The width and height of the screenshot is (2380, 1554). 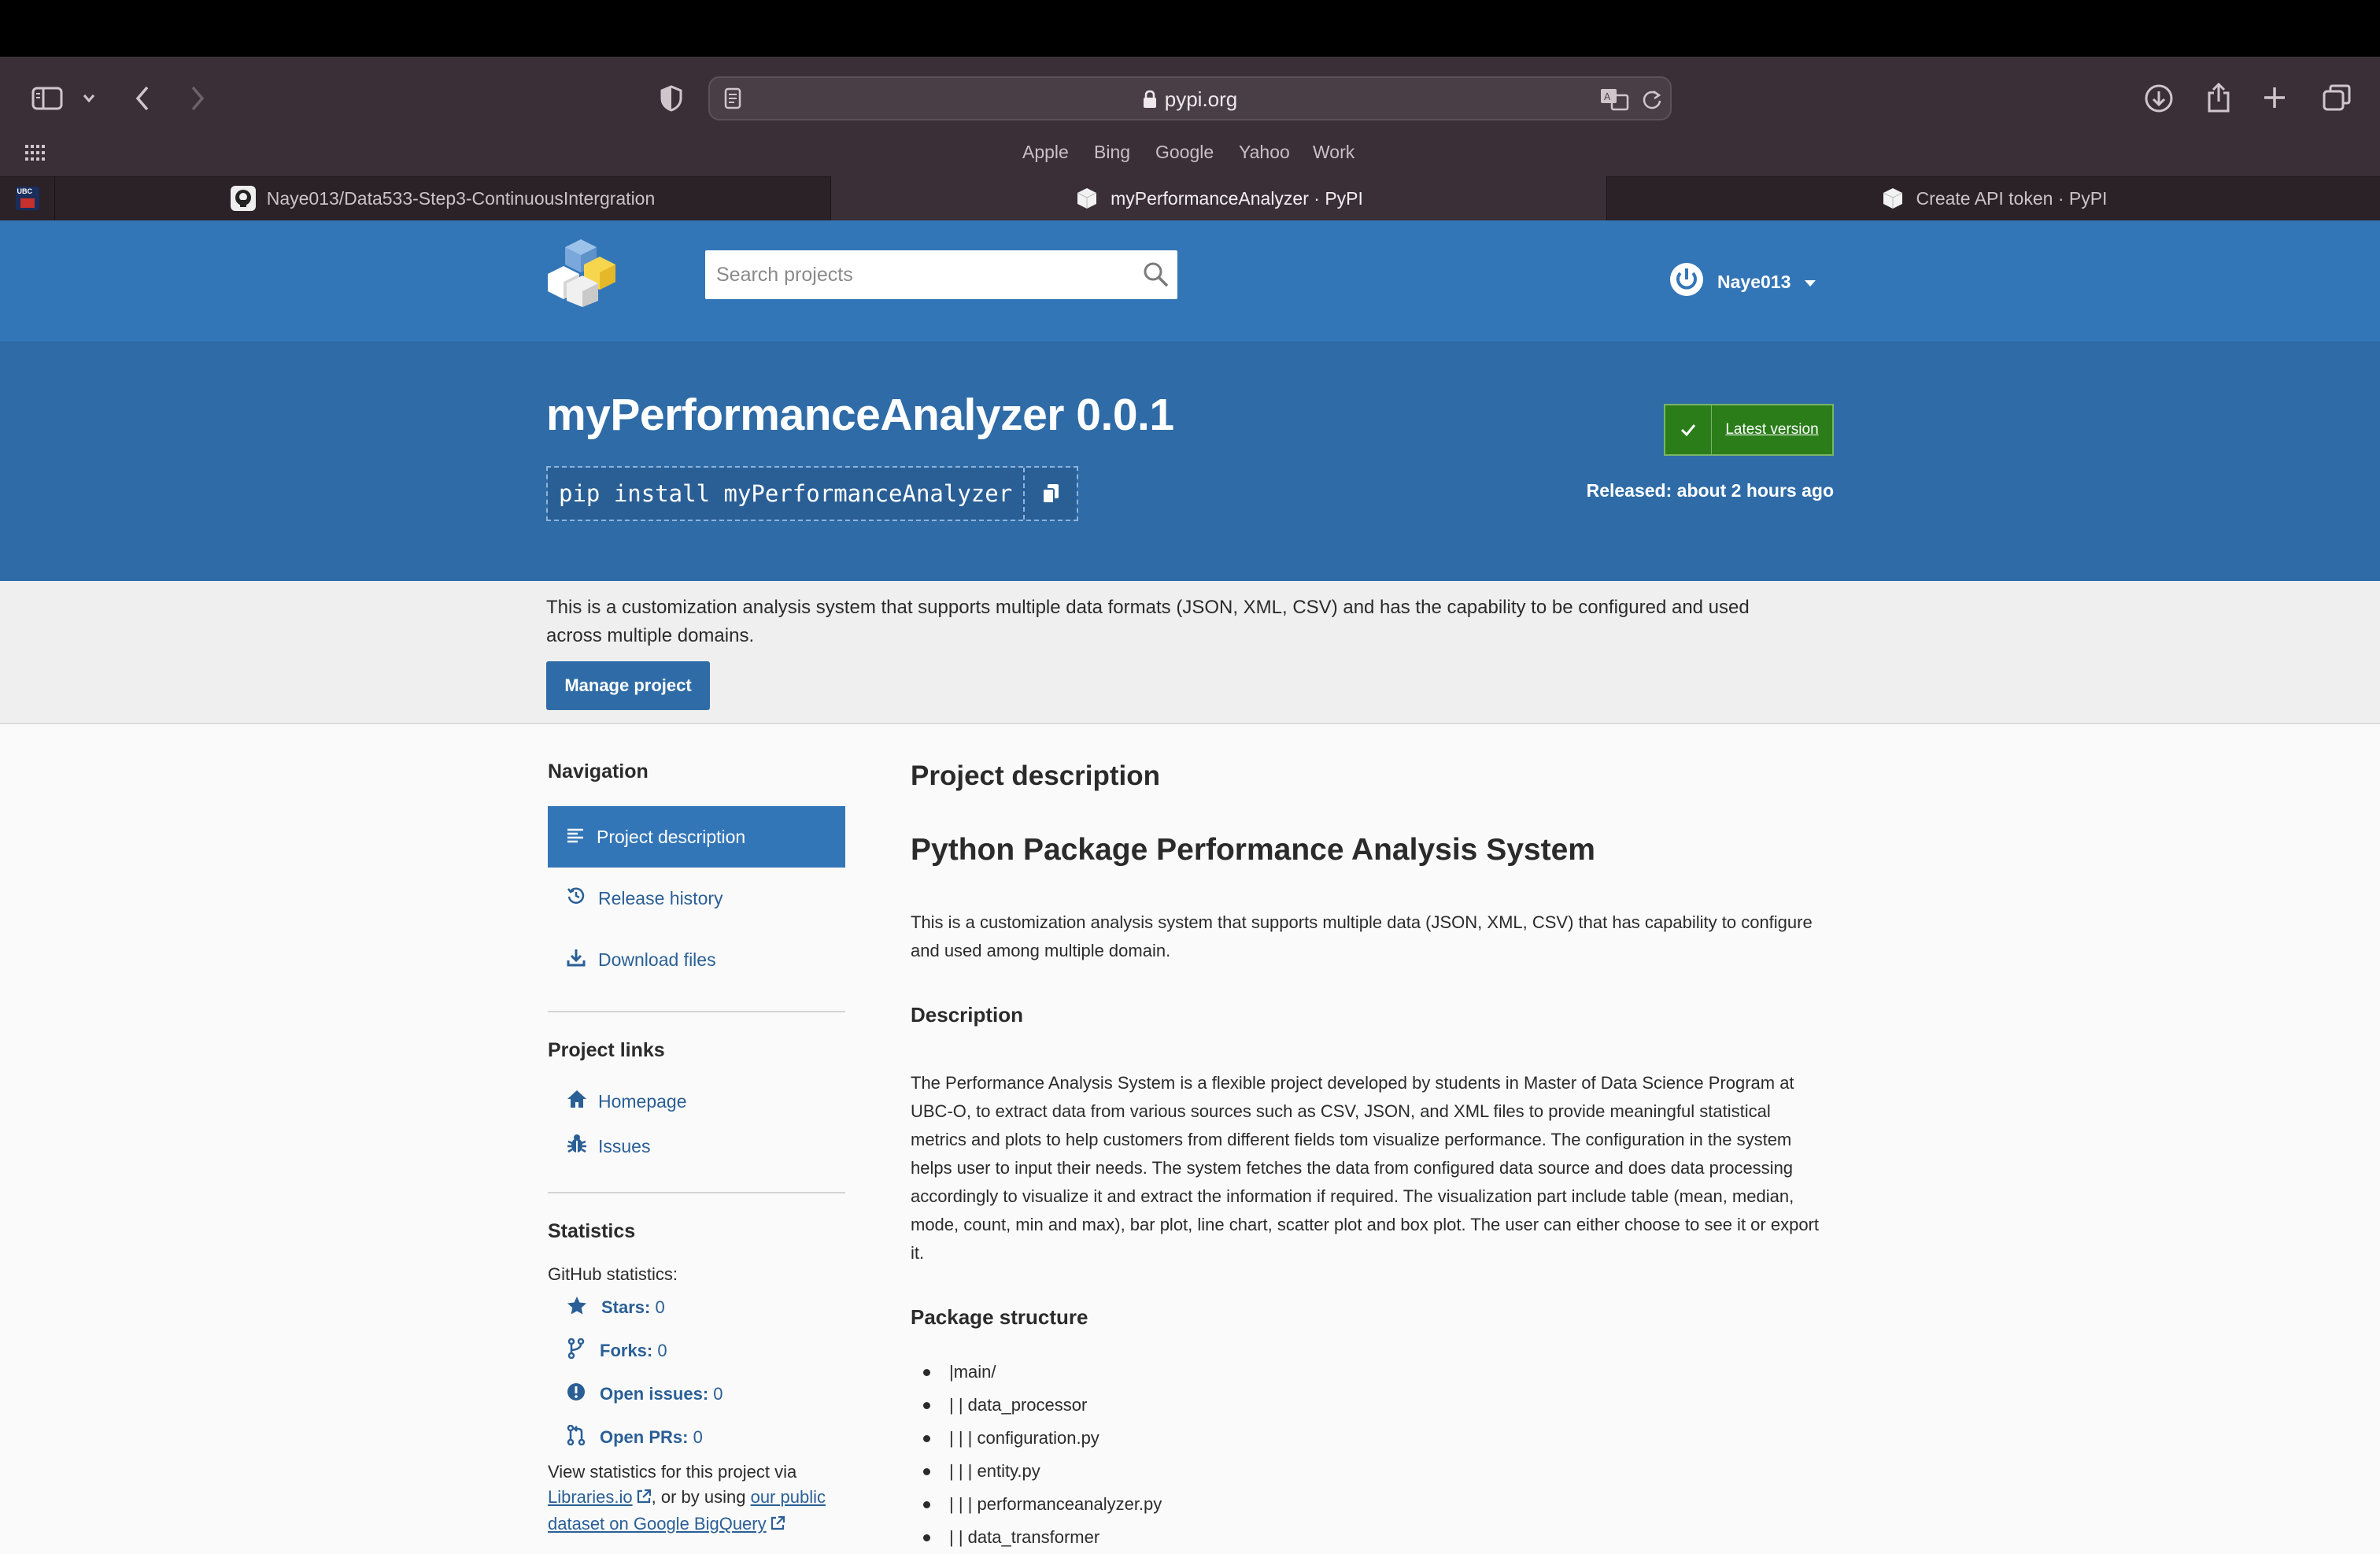 I want to click on open-issues-stat: Open issues: 0, so click(x=645, y=1394).